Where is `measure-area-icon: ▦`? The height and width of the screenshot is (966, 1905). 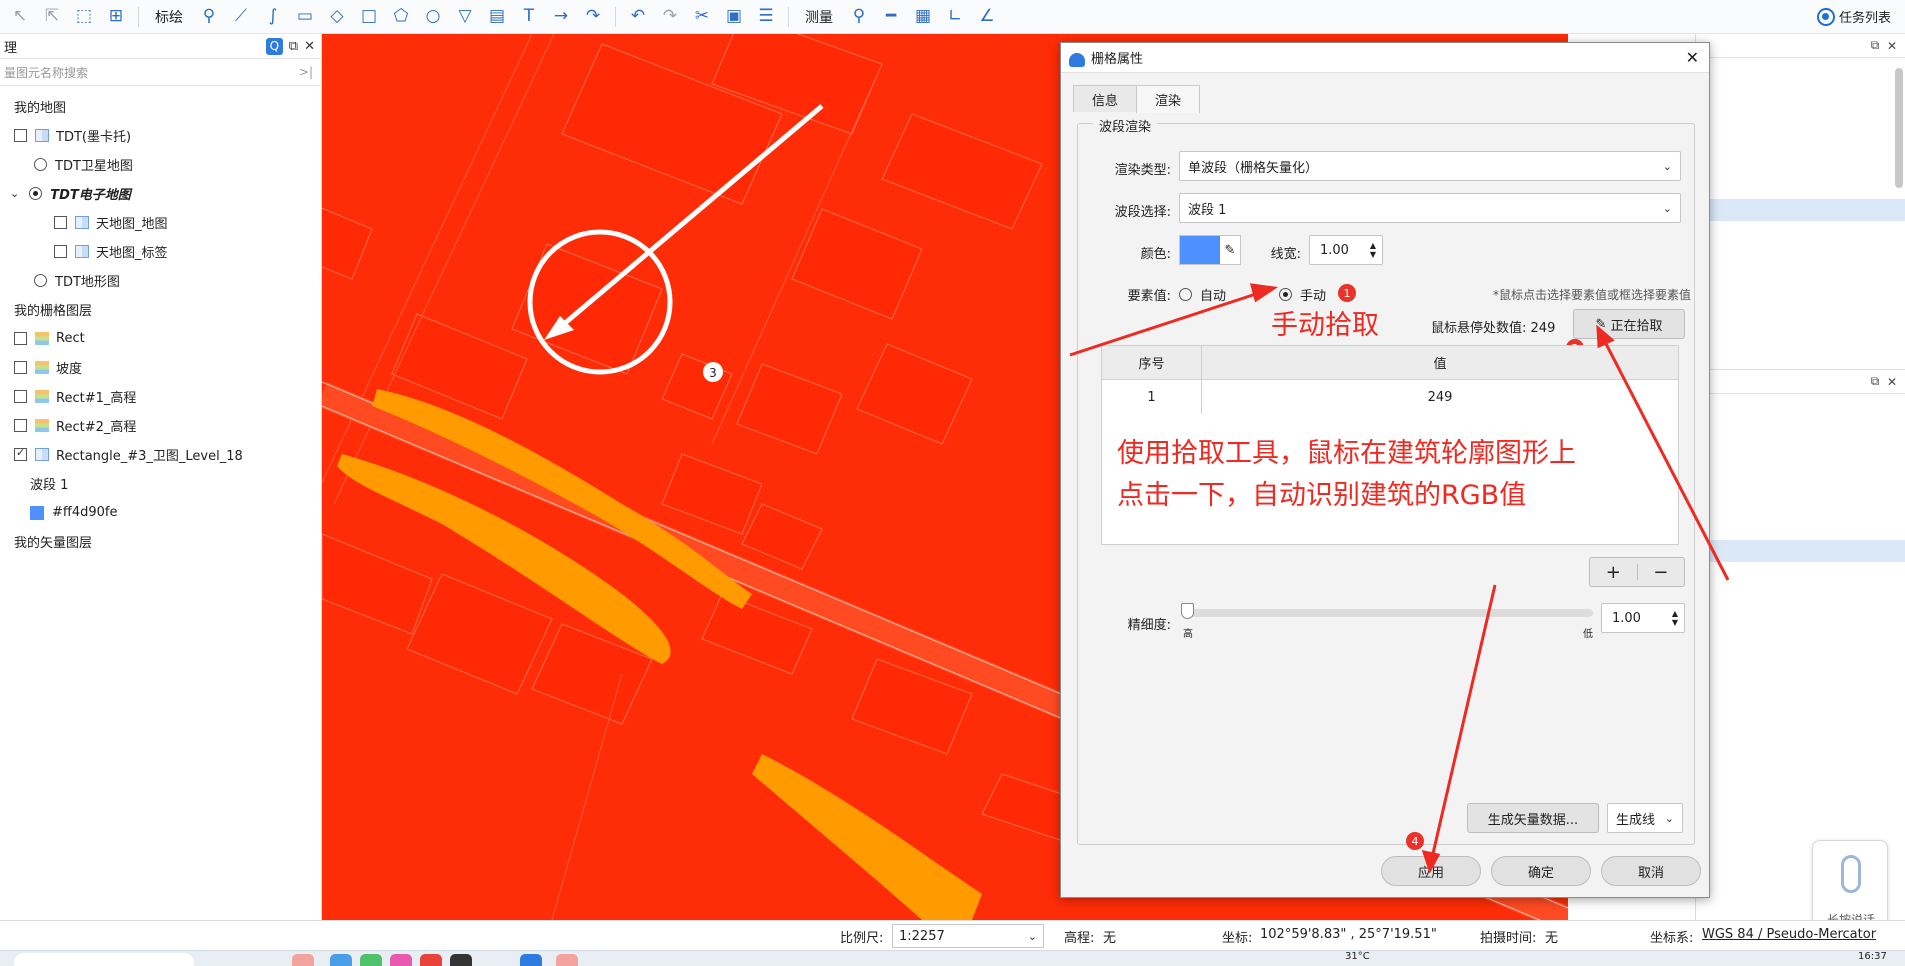 measure-area-icon: ▦ is located at coordinates (923, 17).